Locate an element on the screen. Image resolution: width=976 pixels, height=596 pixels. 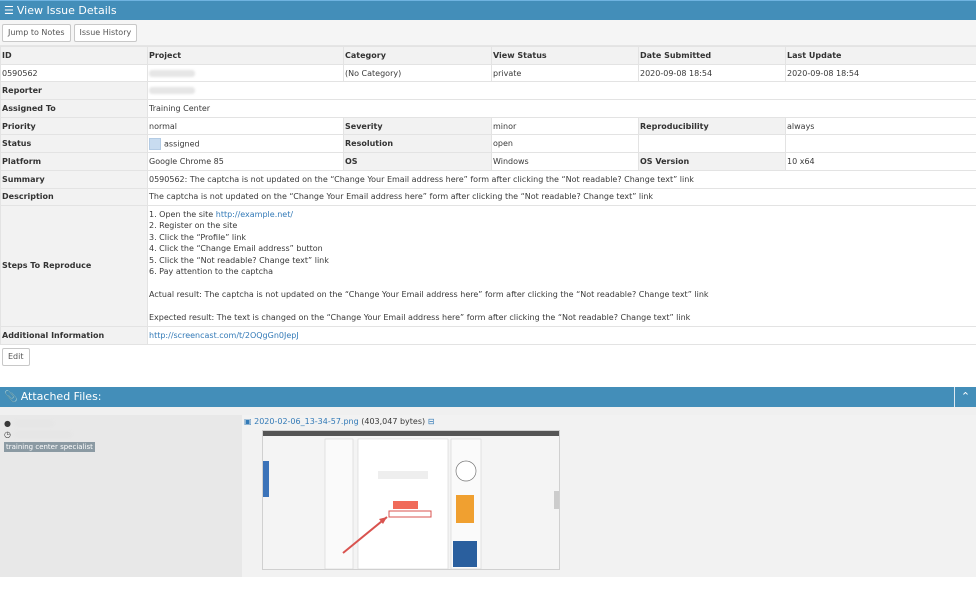
jump-to-notes-button: Jump to Notes is located at coordinates (36, 32).